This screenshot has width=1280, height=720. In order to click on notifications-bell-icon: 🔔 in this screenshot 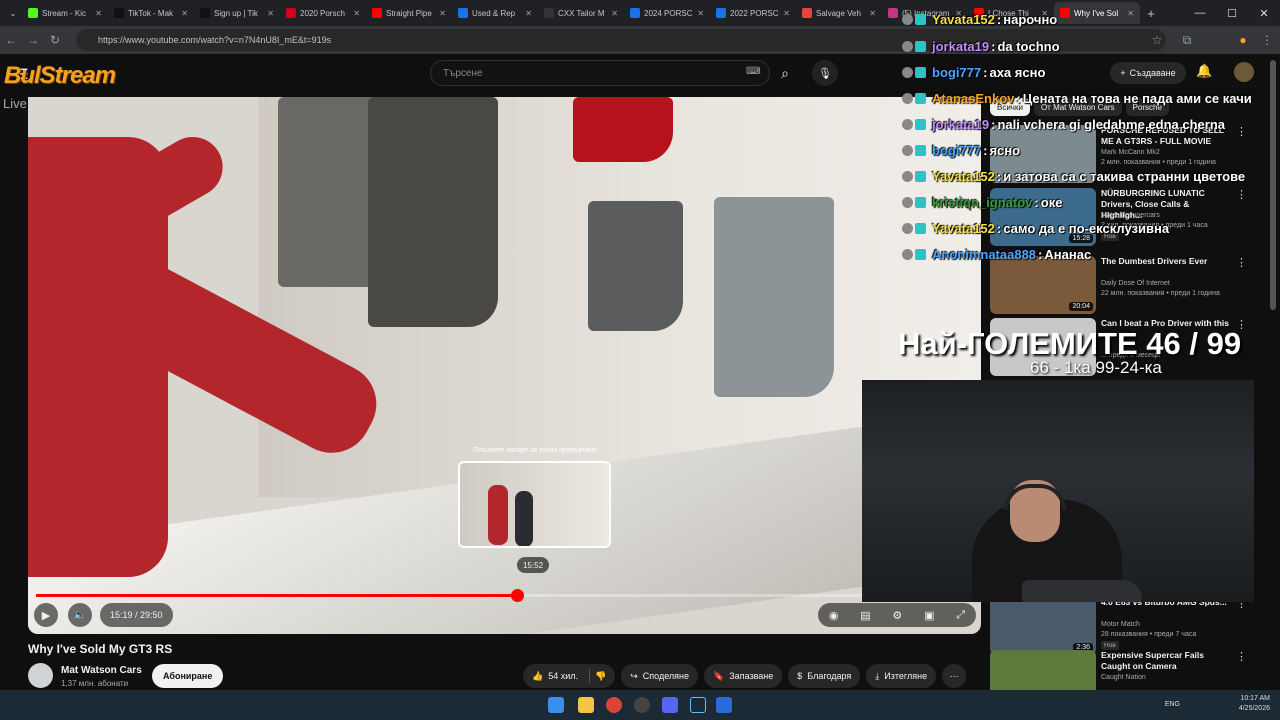, I will do `click(1204, 71)`.